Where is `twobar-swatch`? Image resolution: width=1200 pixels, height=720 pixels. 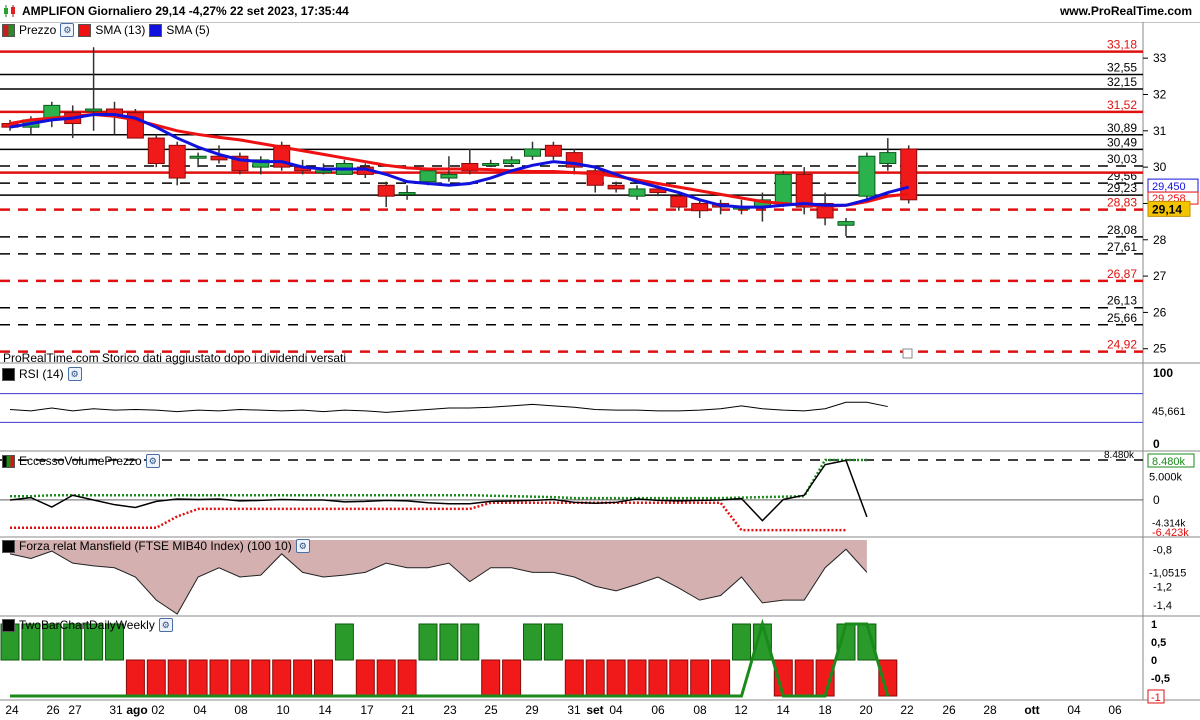 twobar-swatch is located at coordinates (8, 625).